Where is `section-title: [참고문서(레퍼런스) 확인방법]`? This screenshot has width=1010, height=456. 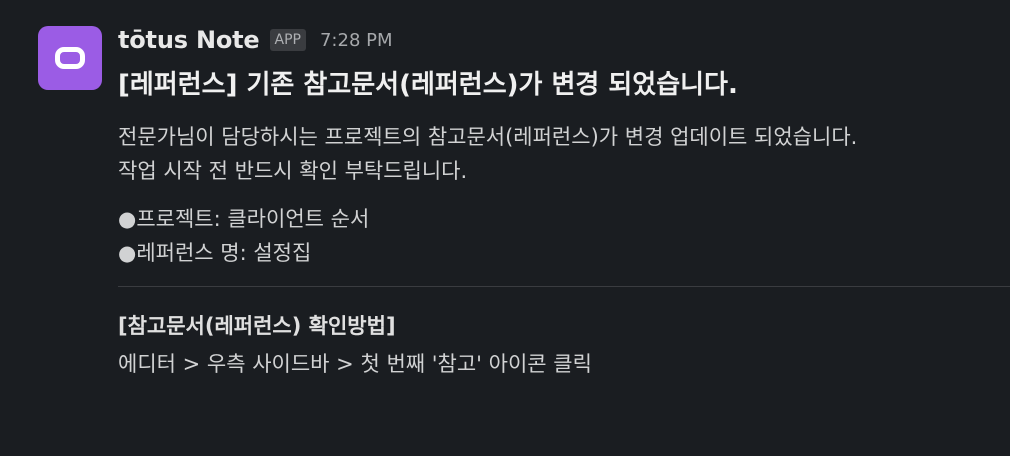
section-title: [참고문서(레퍼런스) 확인방법] is located at coordinates (257, 326).